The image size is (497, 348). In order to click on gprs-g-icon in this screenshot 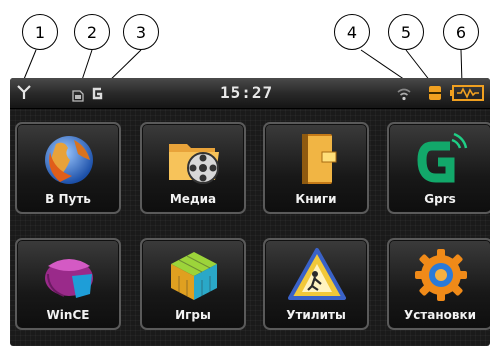, I will do `click(97, 94)`.